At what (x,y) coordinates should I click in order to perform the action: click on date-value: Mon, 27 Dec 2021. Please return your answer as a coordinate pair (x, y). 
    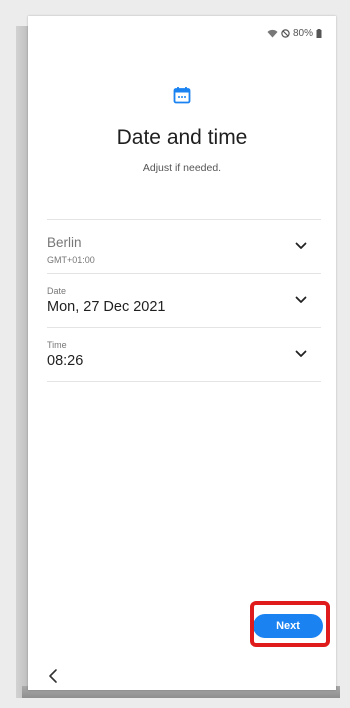
    Looking at the image, I should click on (106, 307).